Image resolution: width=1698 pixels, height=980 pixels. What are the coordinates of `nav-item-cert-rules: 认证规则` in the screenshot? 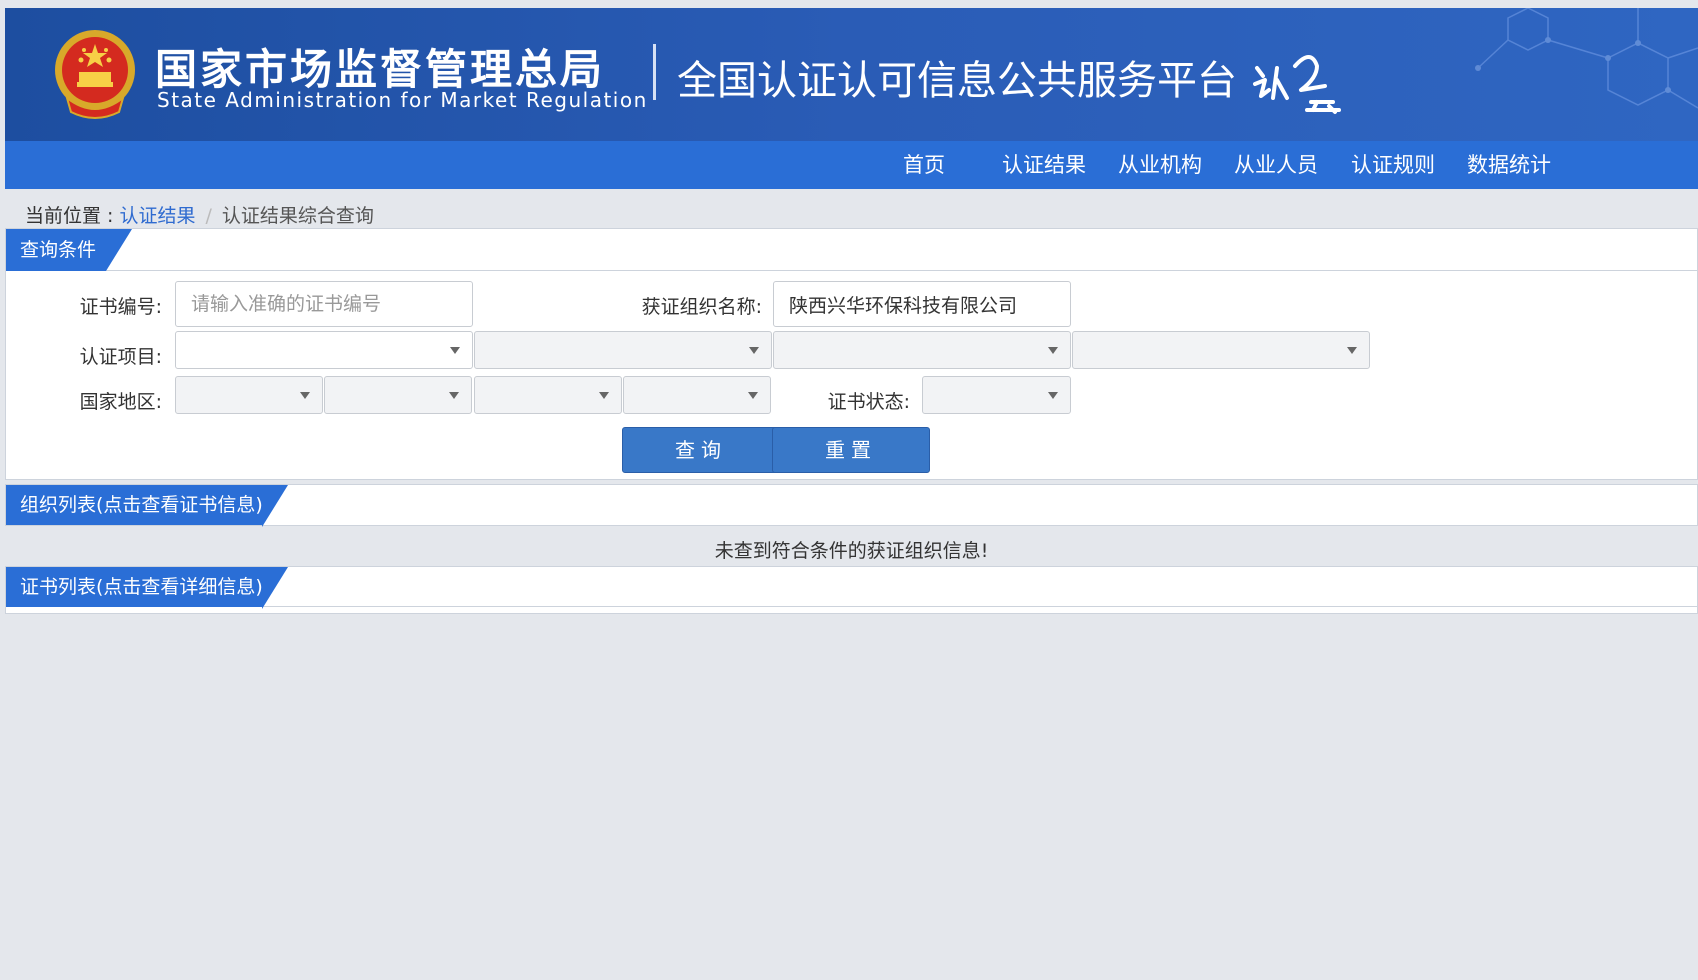 It's located at (1393, 165).